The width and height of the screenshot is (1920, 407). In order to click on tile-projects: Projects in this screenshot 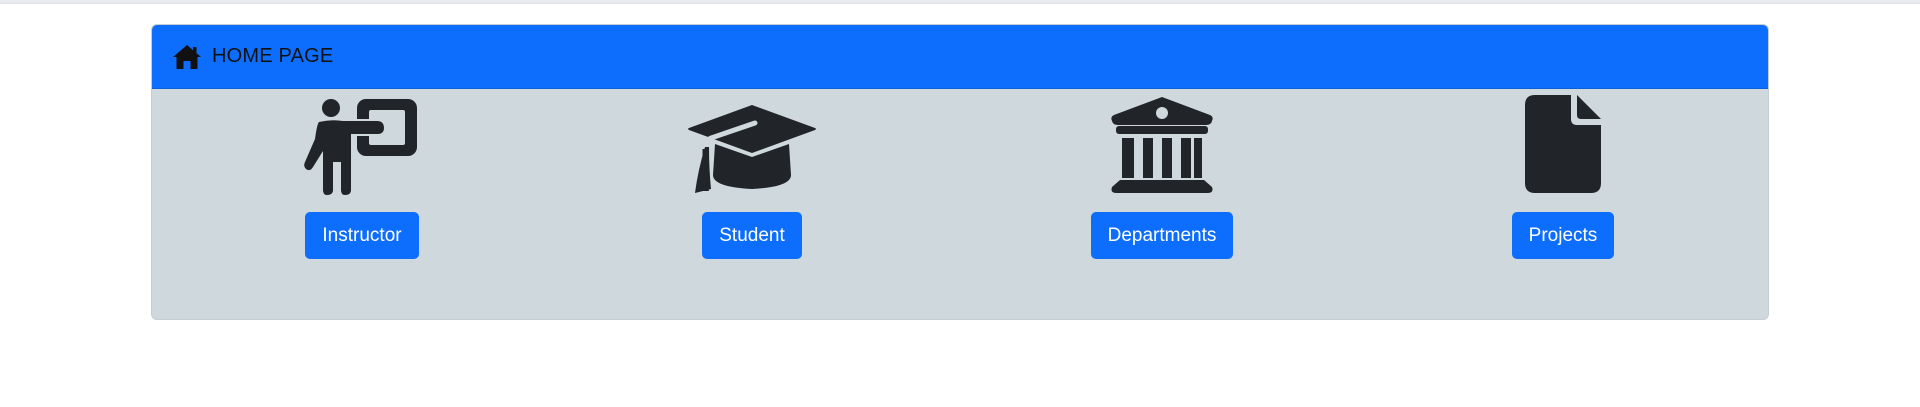, I will do `click(1563, 174)`.